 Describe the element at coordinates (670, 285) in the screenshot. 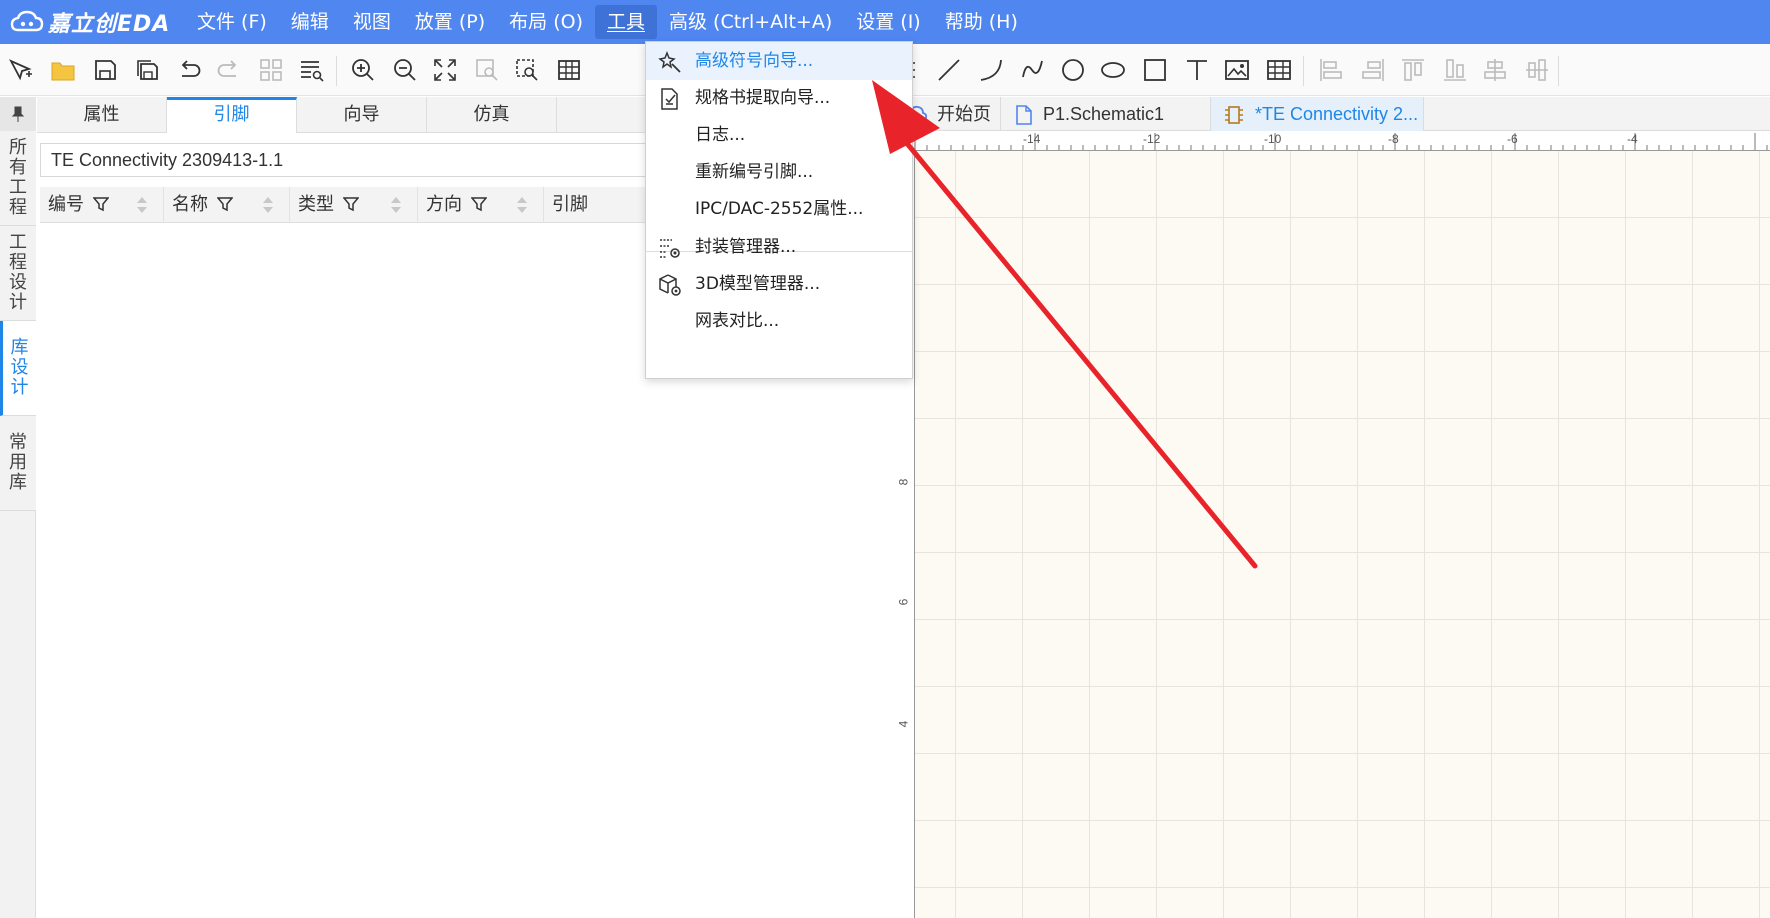

I see `cube-gear-icon` at that location.